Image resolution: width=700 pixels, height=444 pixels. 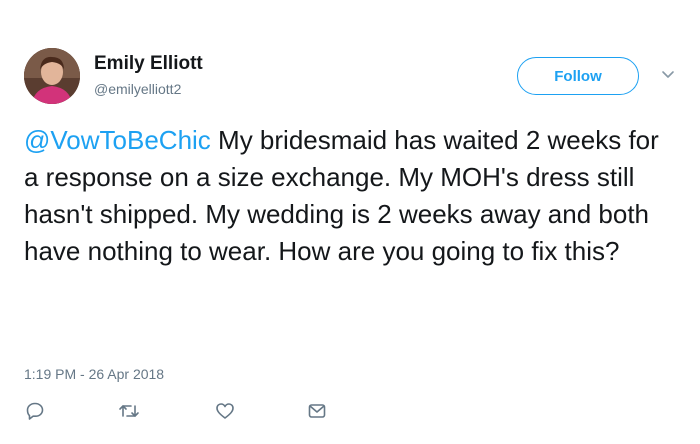 I want to click on avatar, so click(x=52, y=76).